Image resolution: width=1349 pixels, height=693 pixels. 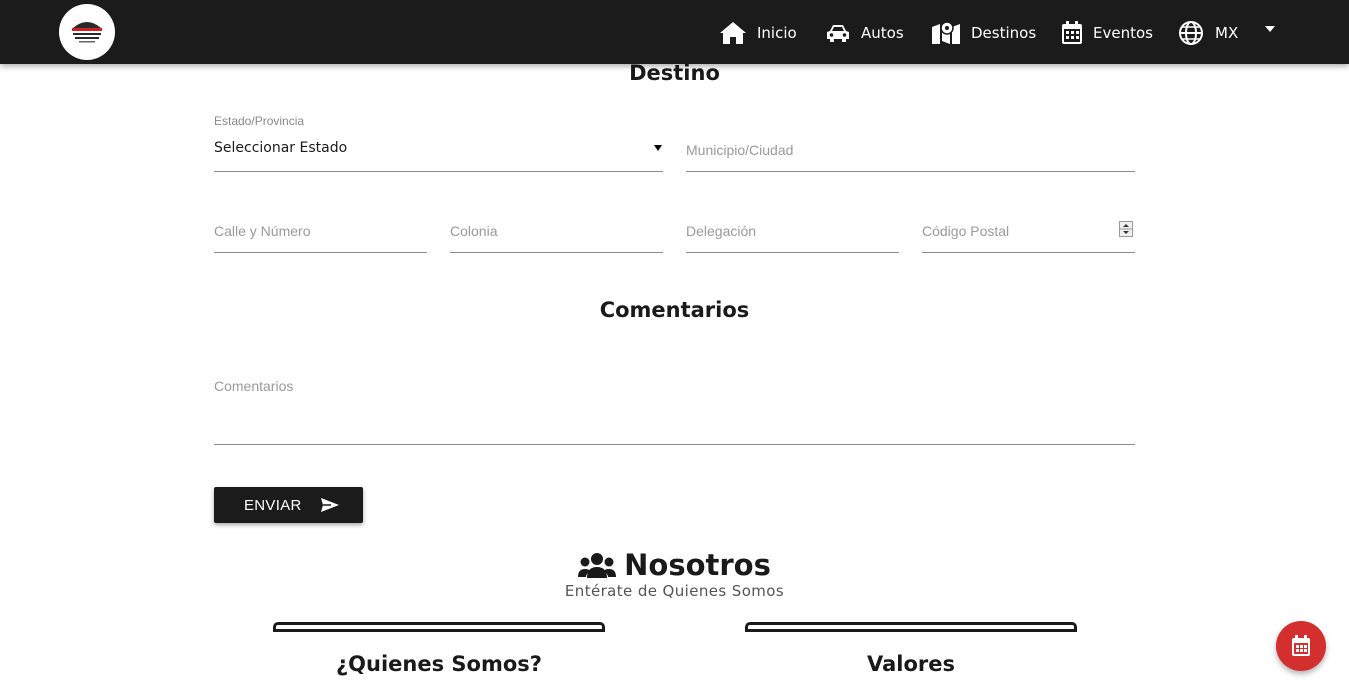 What do you see at coordinates (674, 32) in the screenshot?
I see `top-navbar: Inicio Autos Destinos Eventos MX` at bounding box center [674, 32].